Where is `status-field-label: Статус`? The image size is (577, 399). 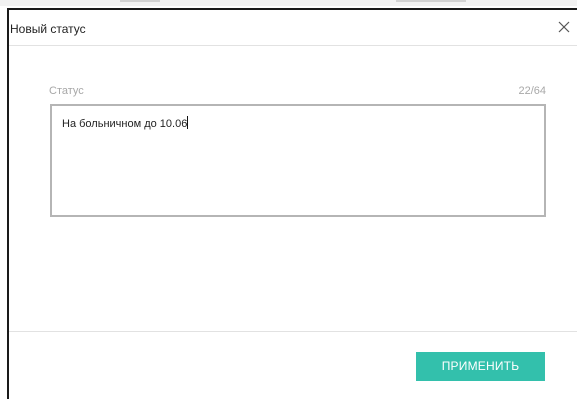 status-field-label: Статус is located at coordinates (66, 91).